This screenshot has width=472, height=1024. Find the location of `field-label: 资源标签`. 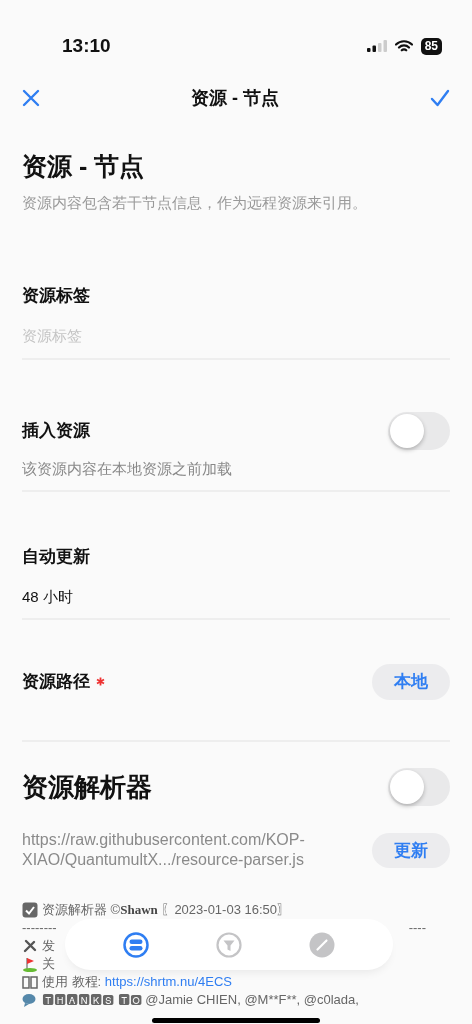

field-label: 资源标签 is located at coordinates (56, 296).